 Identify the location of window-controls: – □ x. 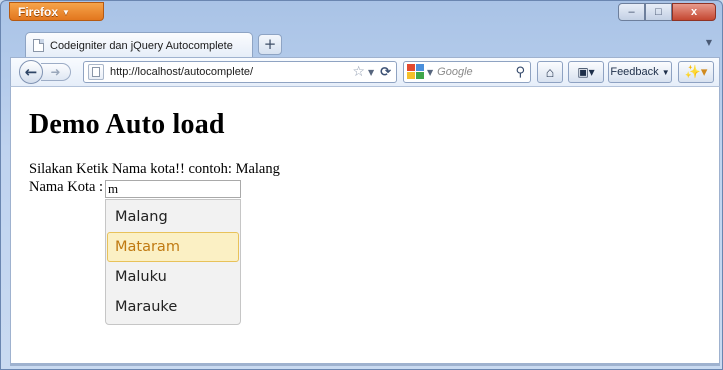
(667, 12).